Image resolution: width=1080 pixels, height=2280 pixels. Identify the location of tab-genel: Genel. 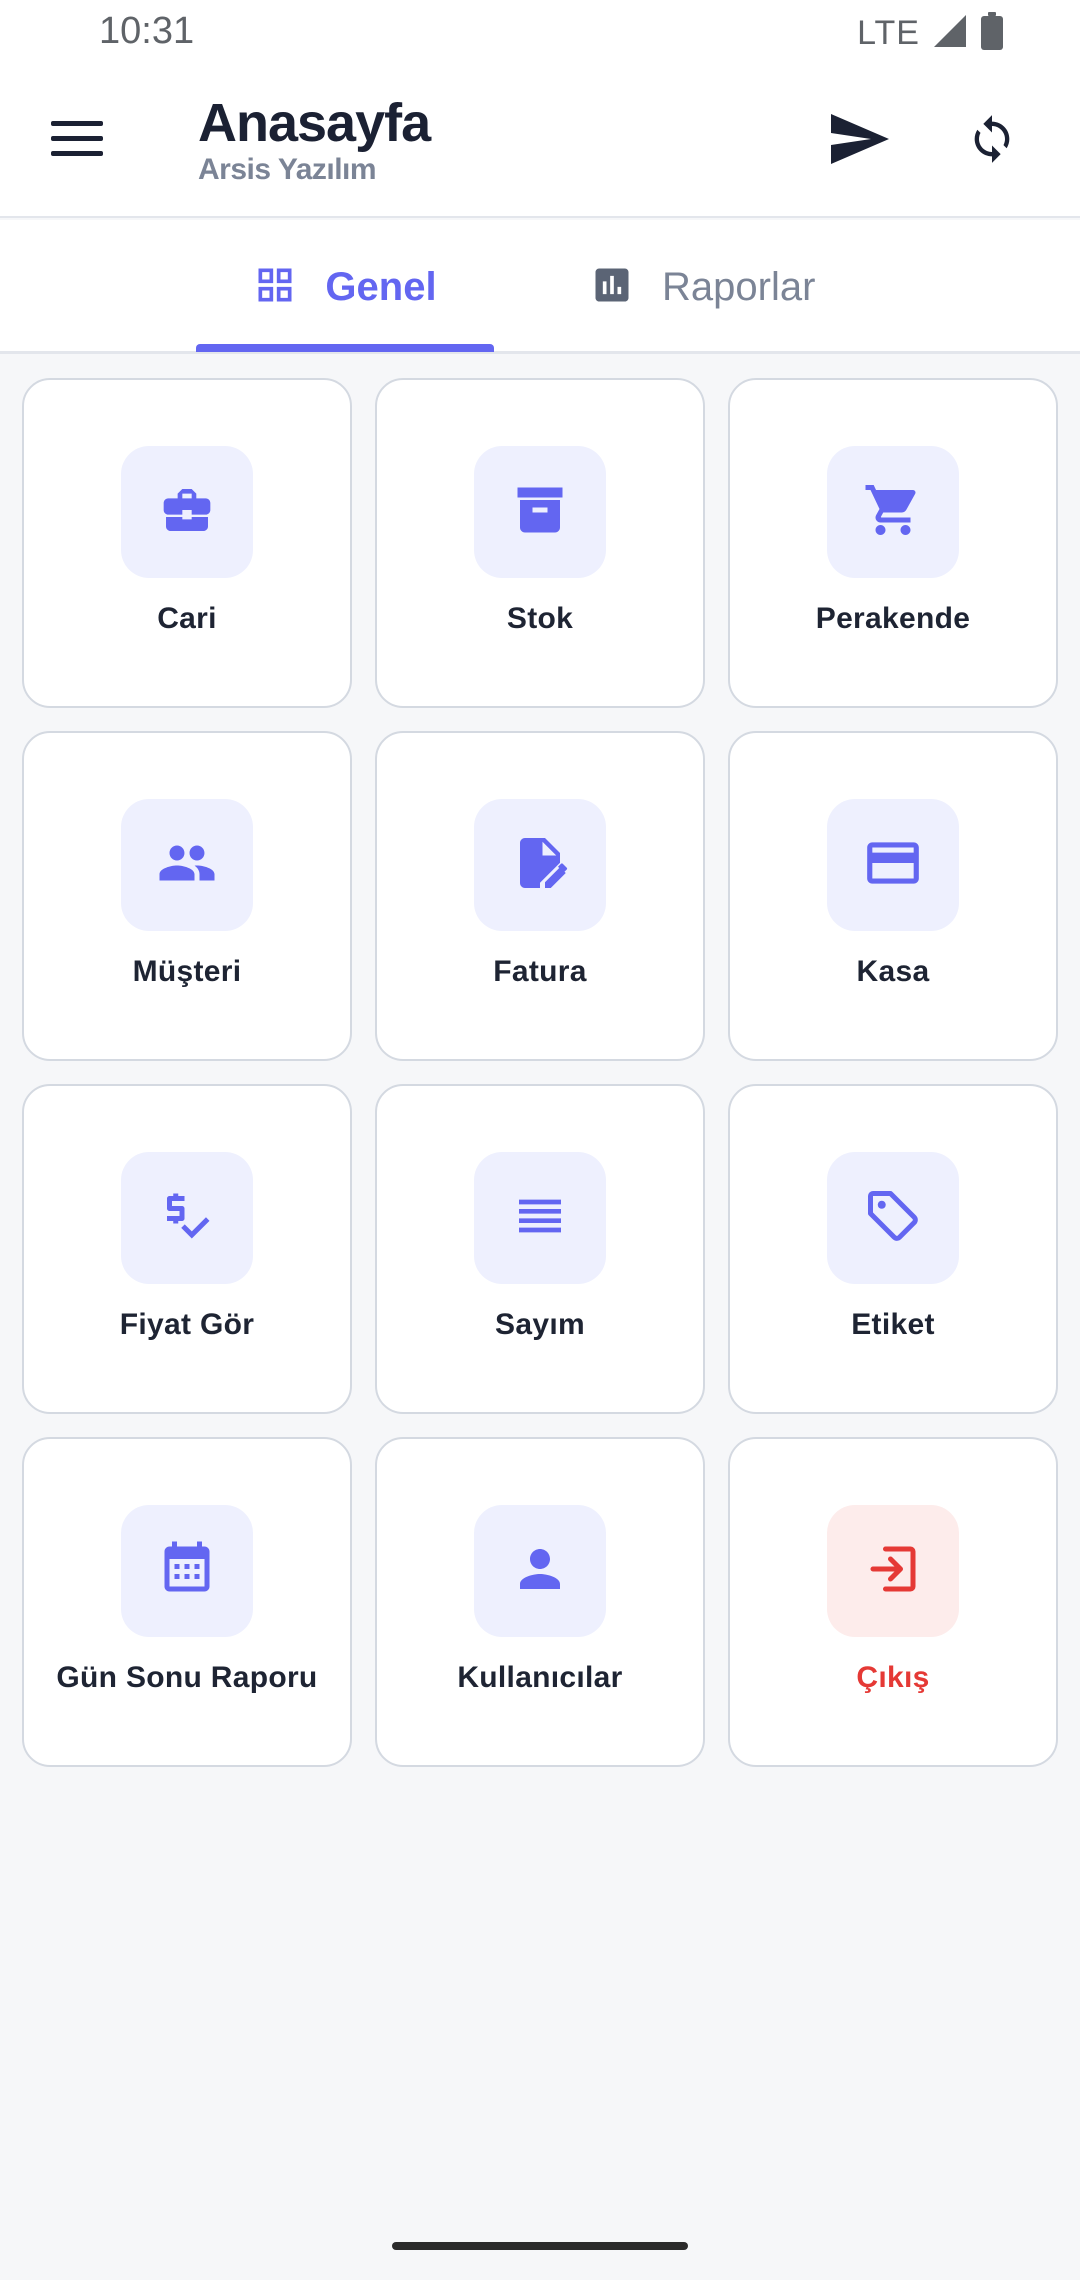
(345, 287).